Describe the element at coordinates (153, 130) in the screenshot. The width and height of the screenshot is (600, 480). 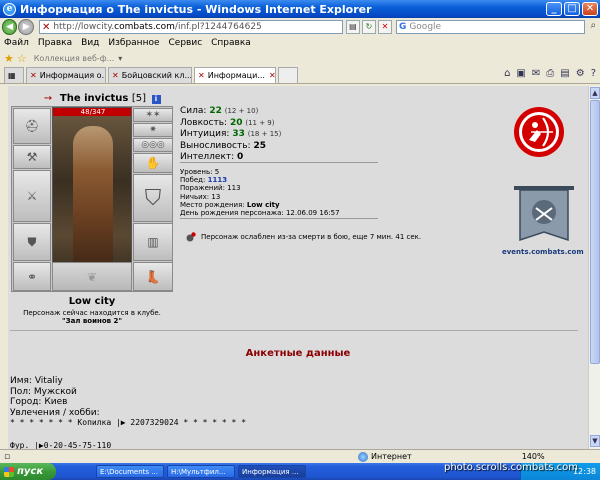
I see `amulet-slot: ✷` at that location.